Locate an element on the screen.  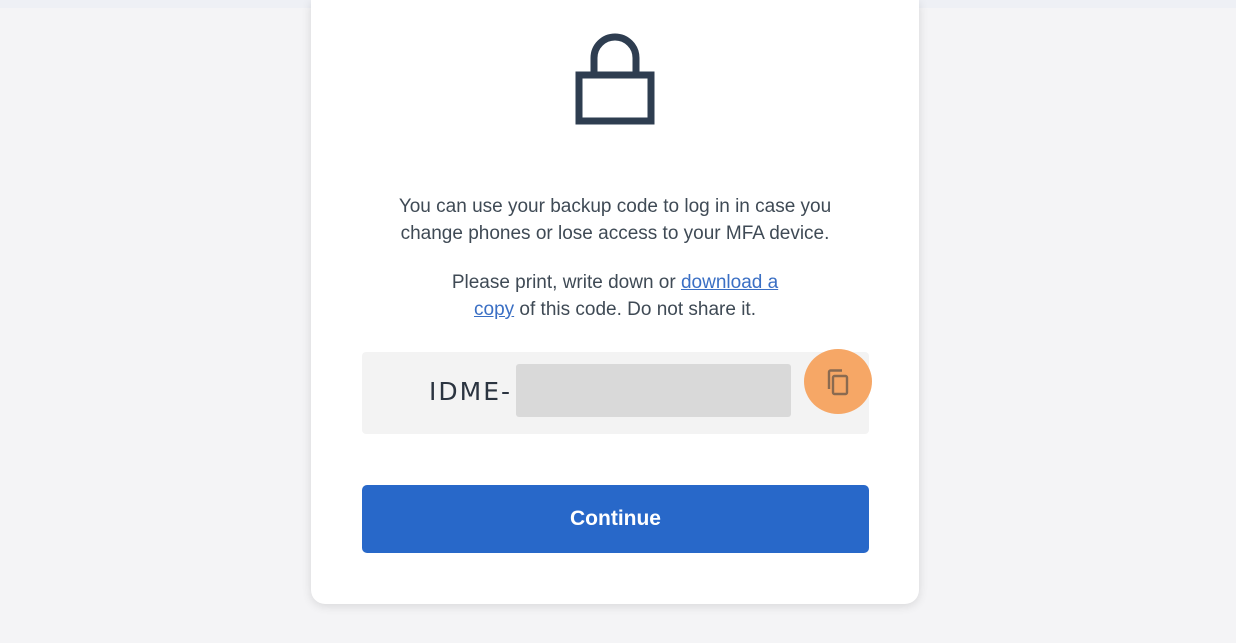
copy-icon is located at coordinates (838, 381).